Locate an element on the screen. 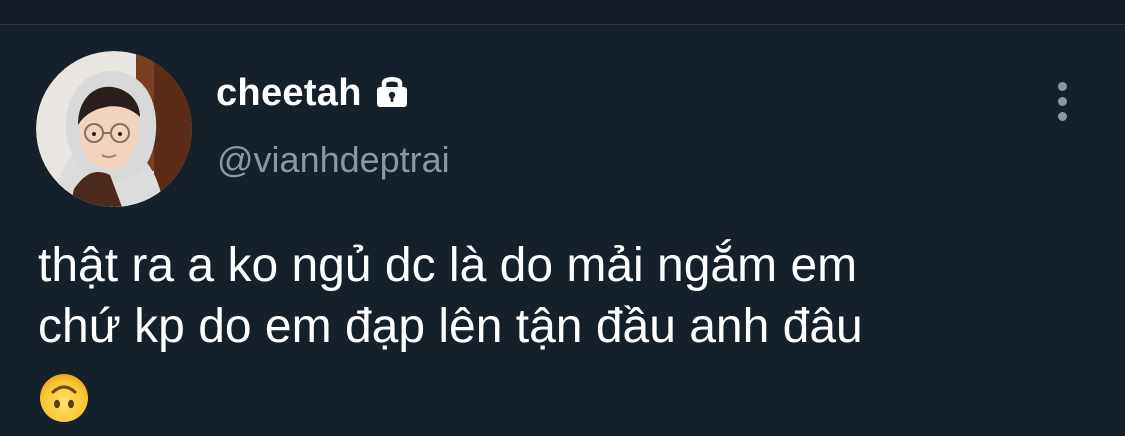 The height and width of the screenshot is (436, 1125). tweet-text-line: chứ kp do em đạp lên tận đầu anh đâu is located at coordinates (450, 326).